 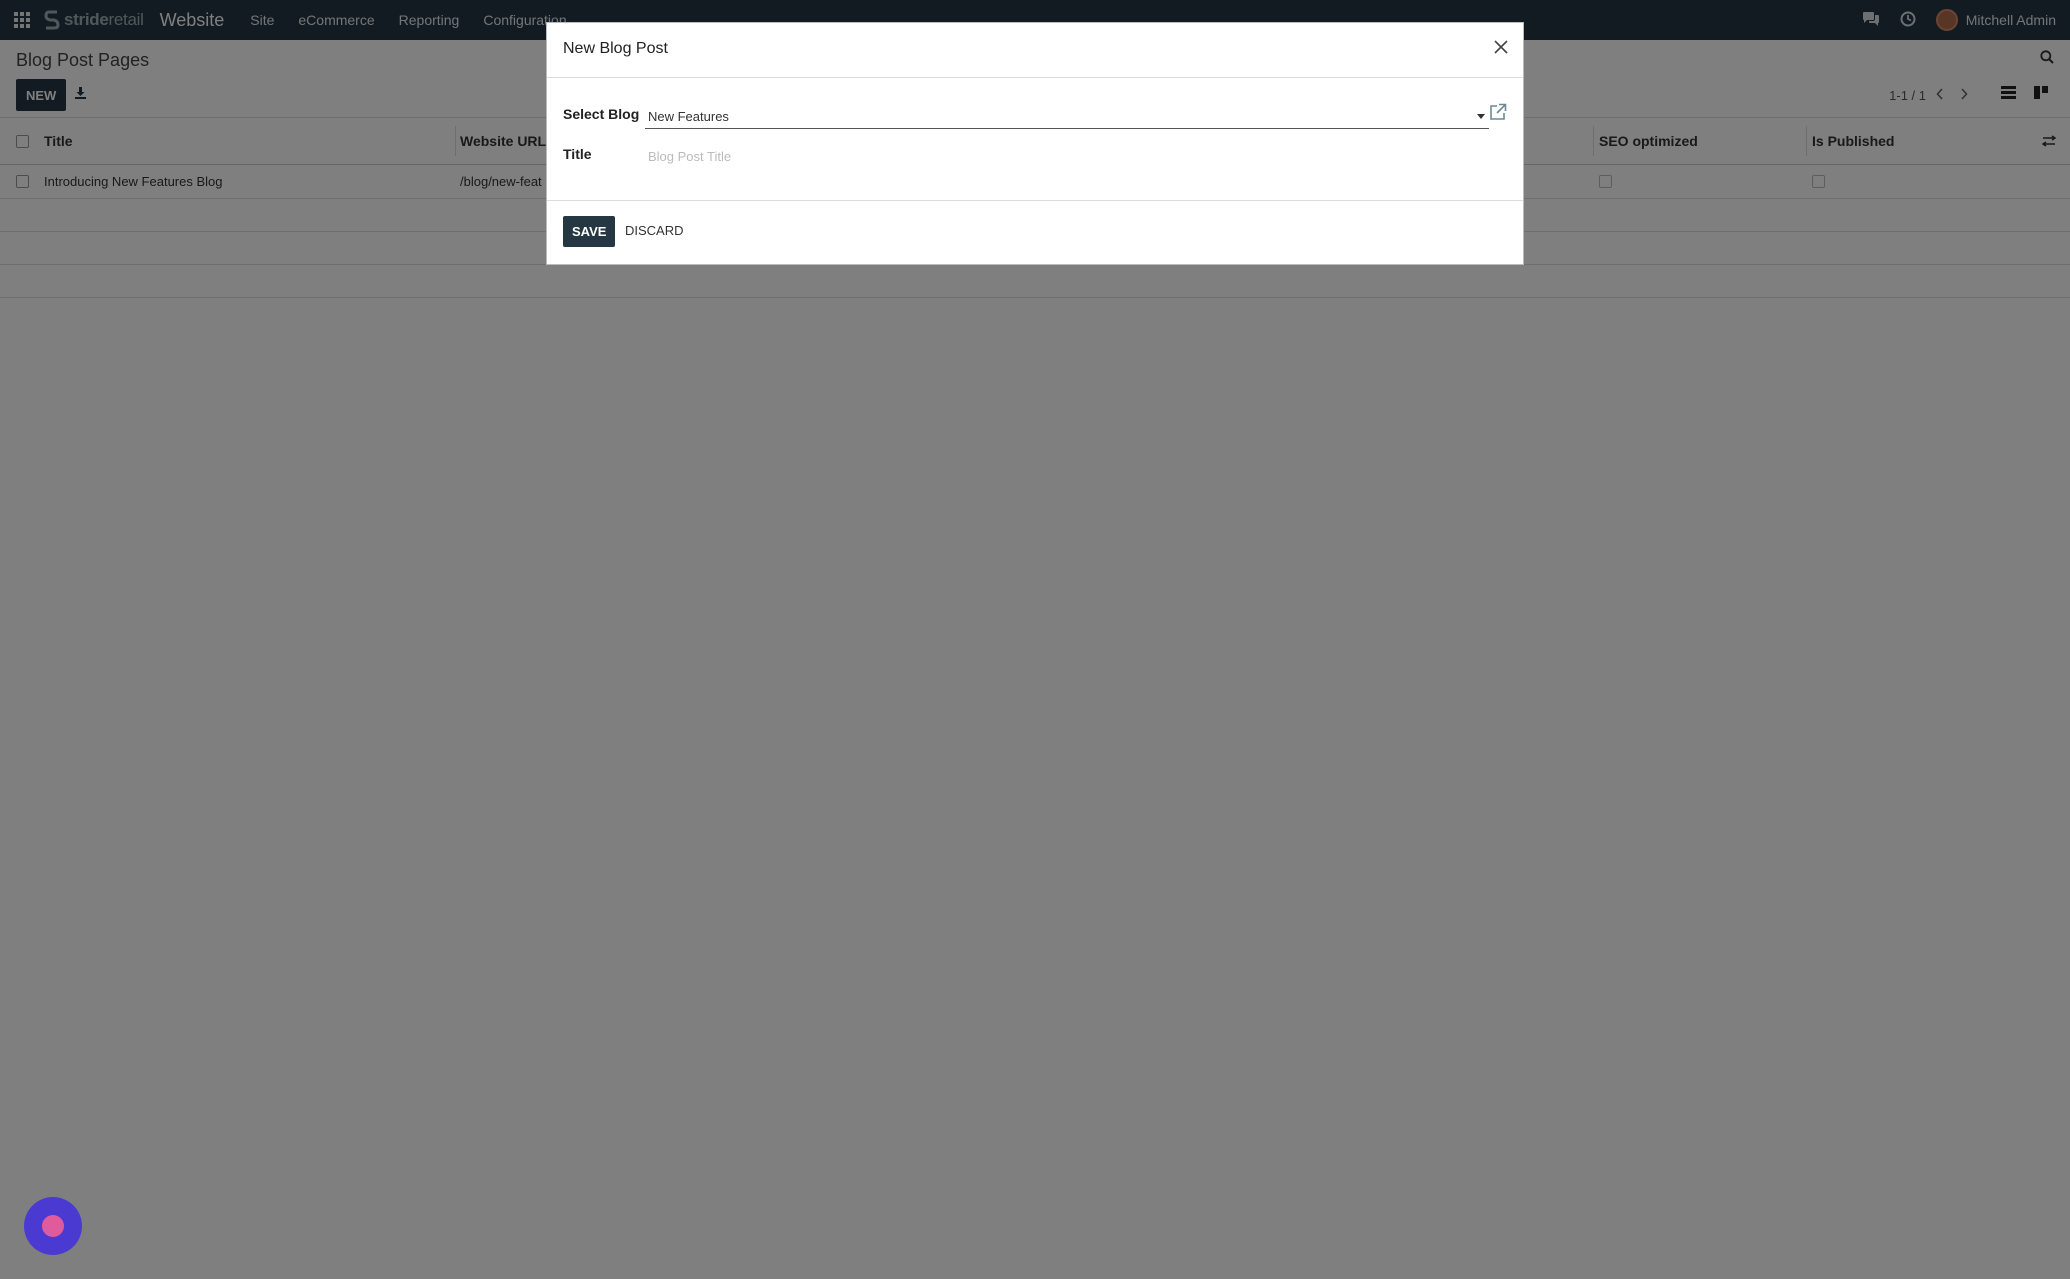 I want to click on close-icon, so click(x=1501, y=48).